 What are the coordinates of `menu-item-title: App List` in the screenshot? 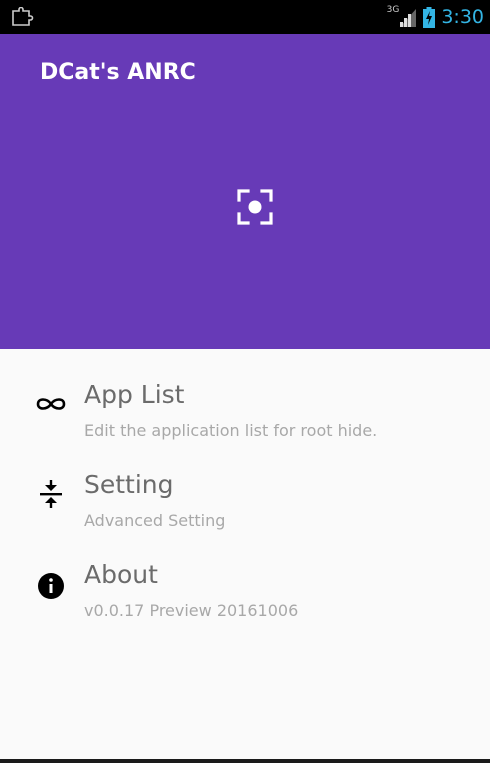 It's located at (134, 394).